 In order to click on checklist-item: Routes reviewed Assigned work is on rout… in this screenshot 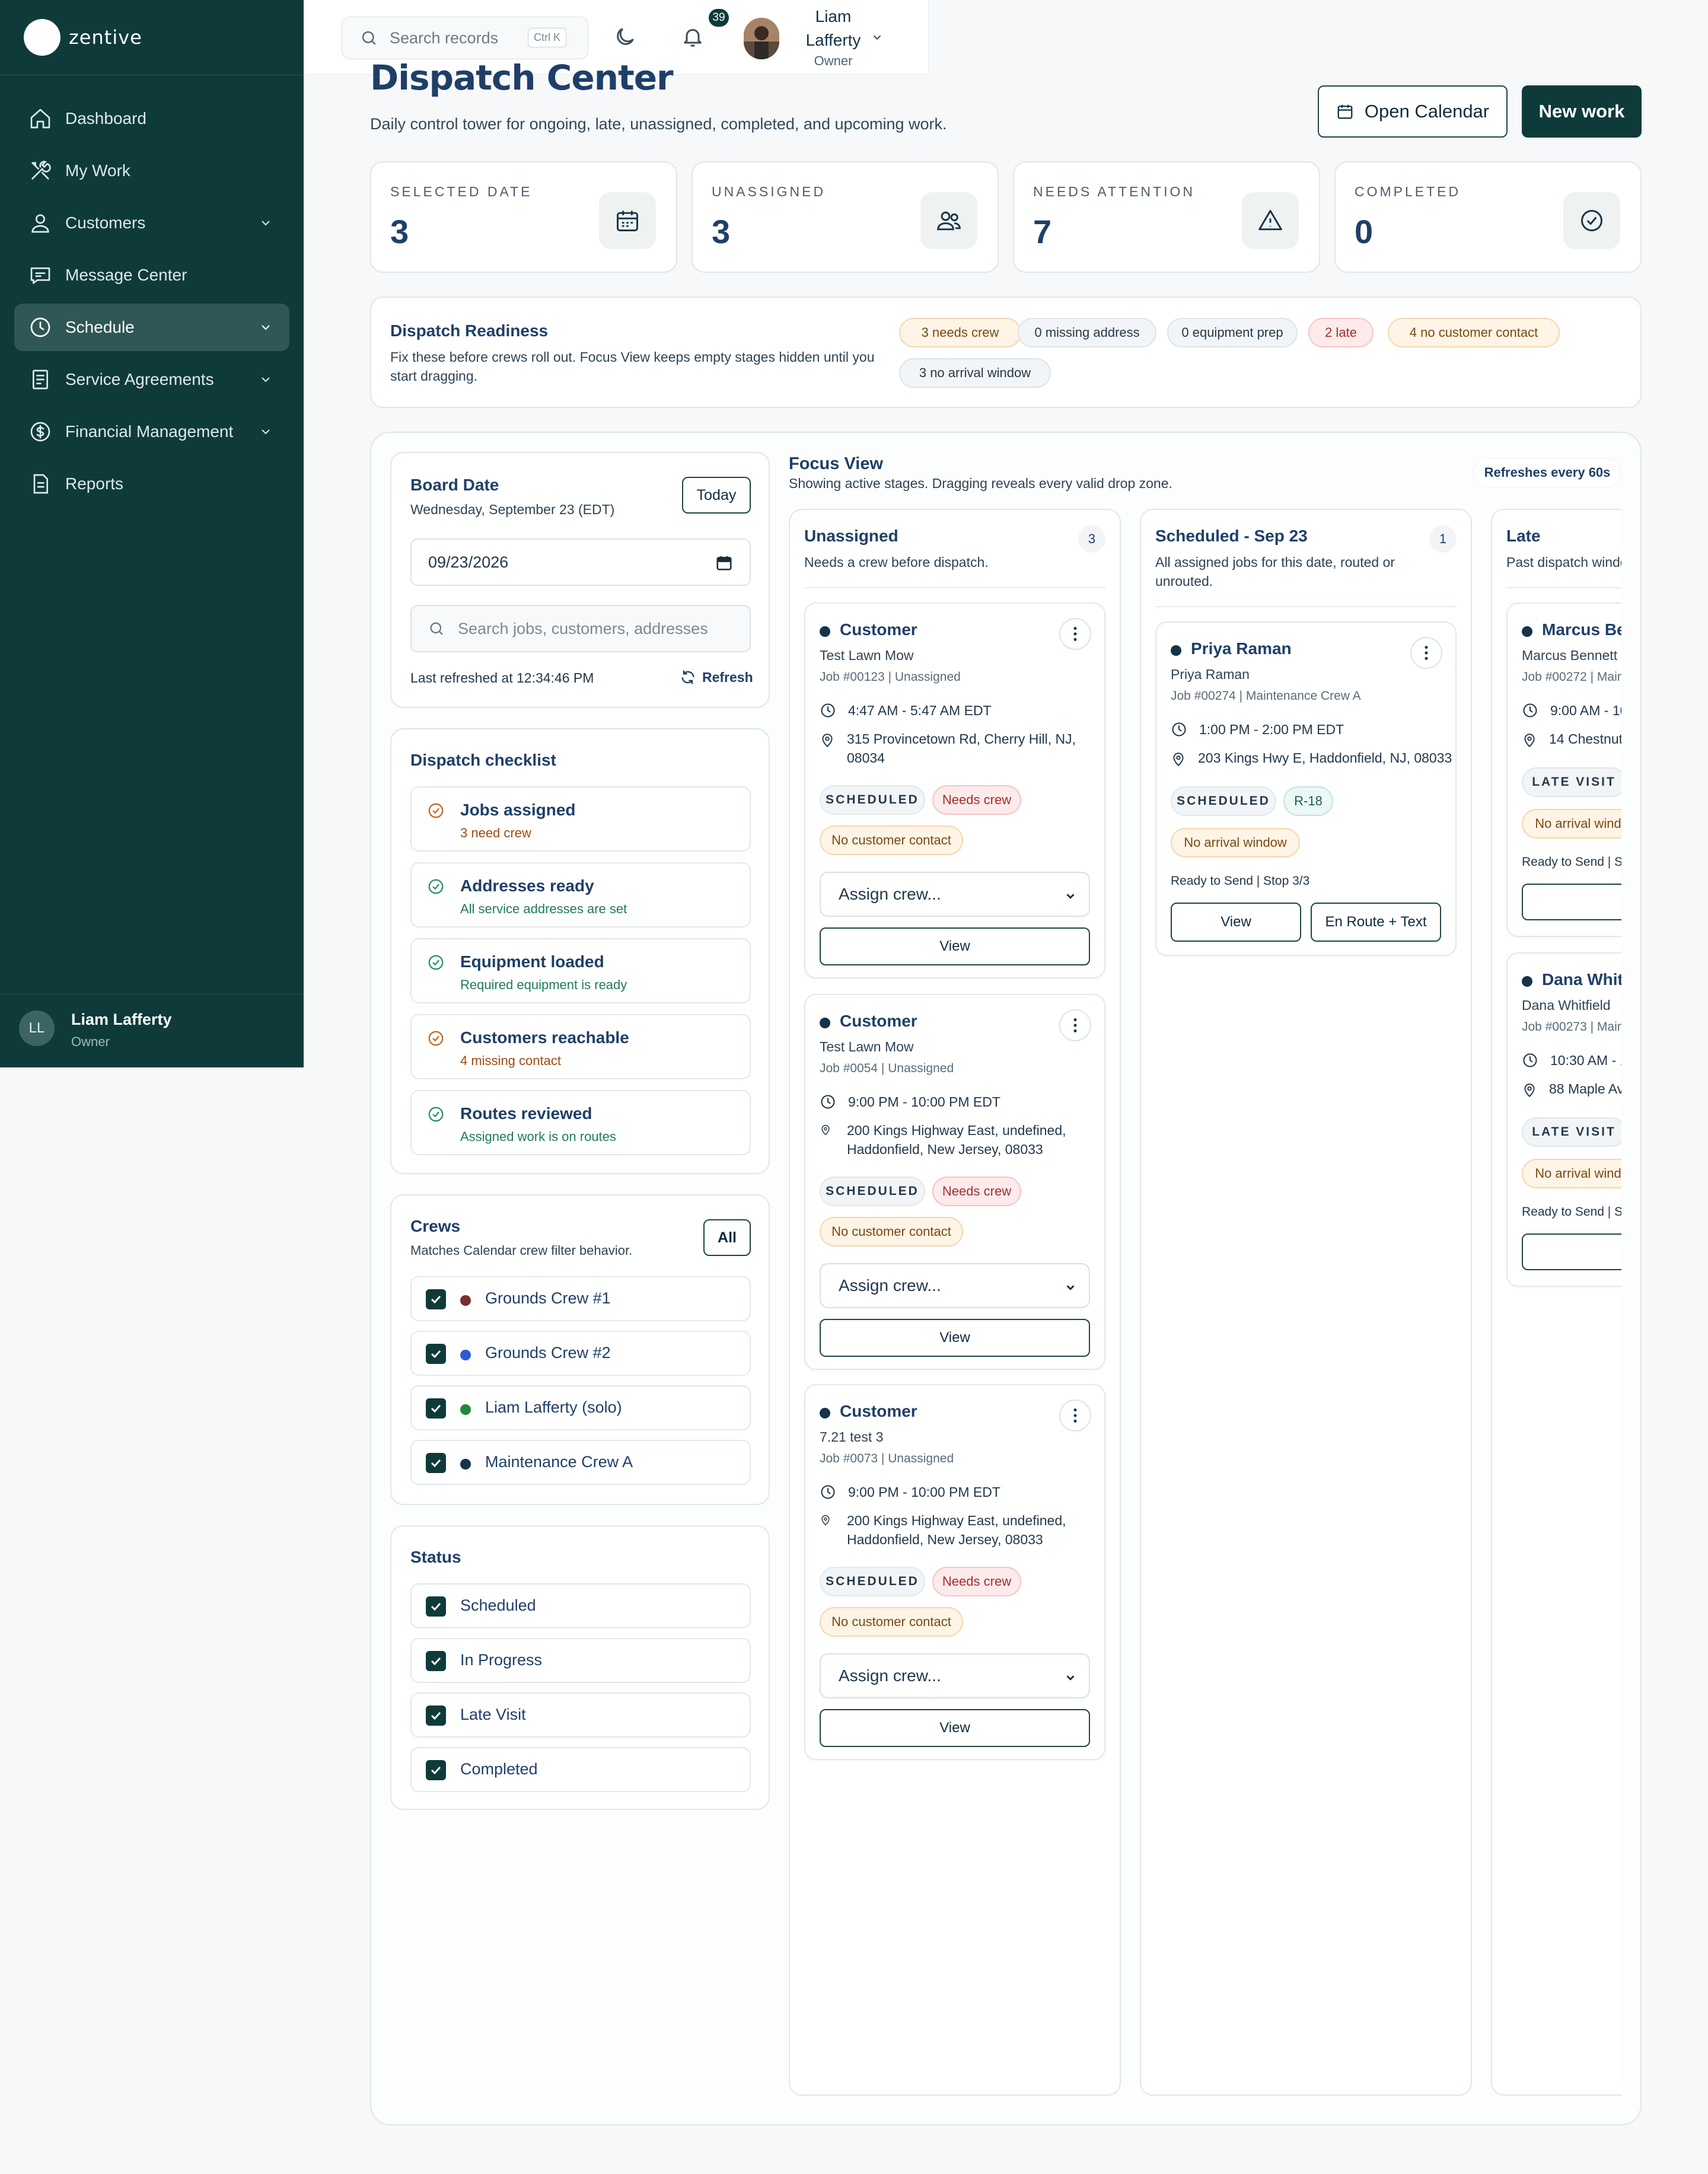, I will do `click(580, 1122)`.